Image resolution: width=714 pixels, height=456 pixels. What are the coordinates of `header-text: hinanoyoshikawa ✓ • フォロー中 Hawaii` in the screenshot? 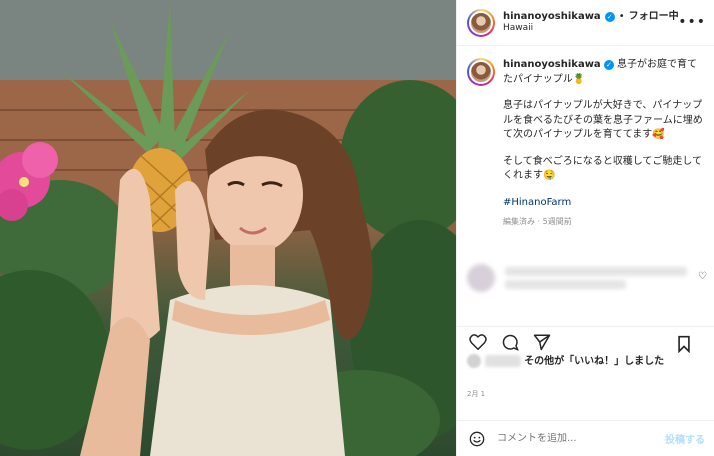 It's located at (591, 23).